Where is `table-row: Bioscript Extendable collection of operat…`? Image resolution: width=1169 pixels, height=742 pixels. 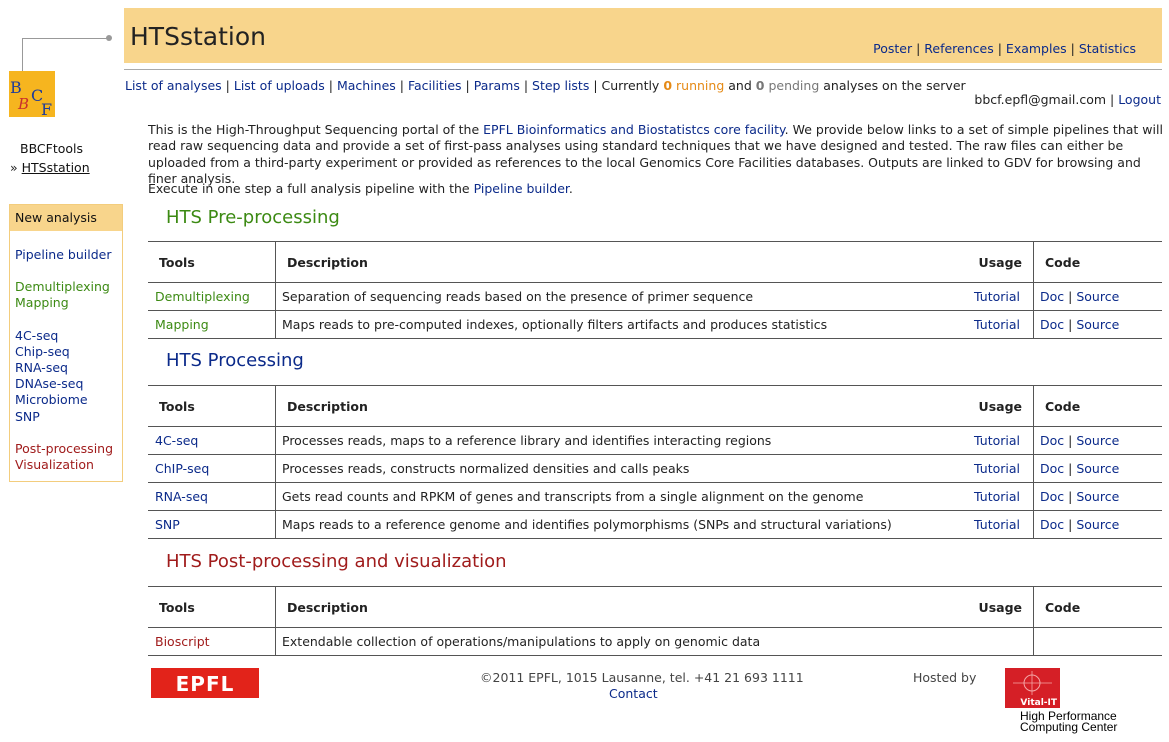
table-row: Bioscript Extendable collection of operat… is located at coordinates (655, 641).